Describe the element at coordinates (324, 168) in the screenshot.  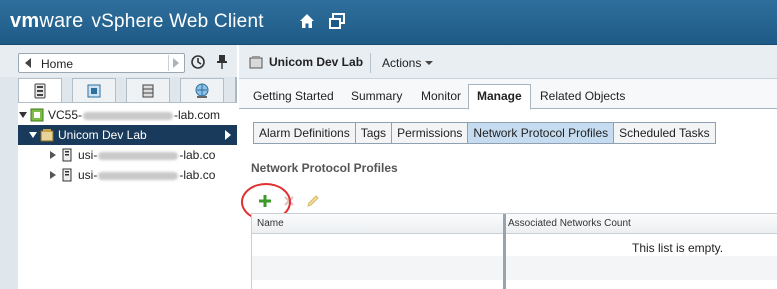
I see `section-title: Network Protocol Profiles` at that location.